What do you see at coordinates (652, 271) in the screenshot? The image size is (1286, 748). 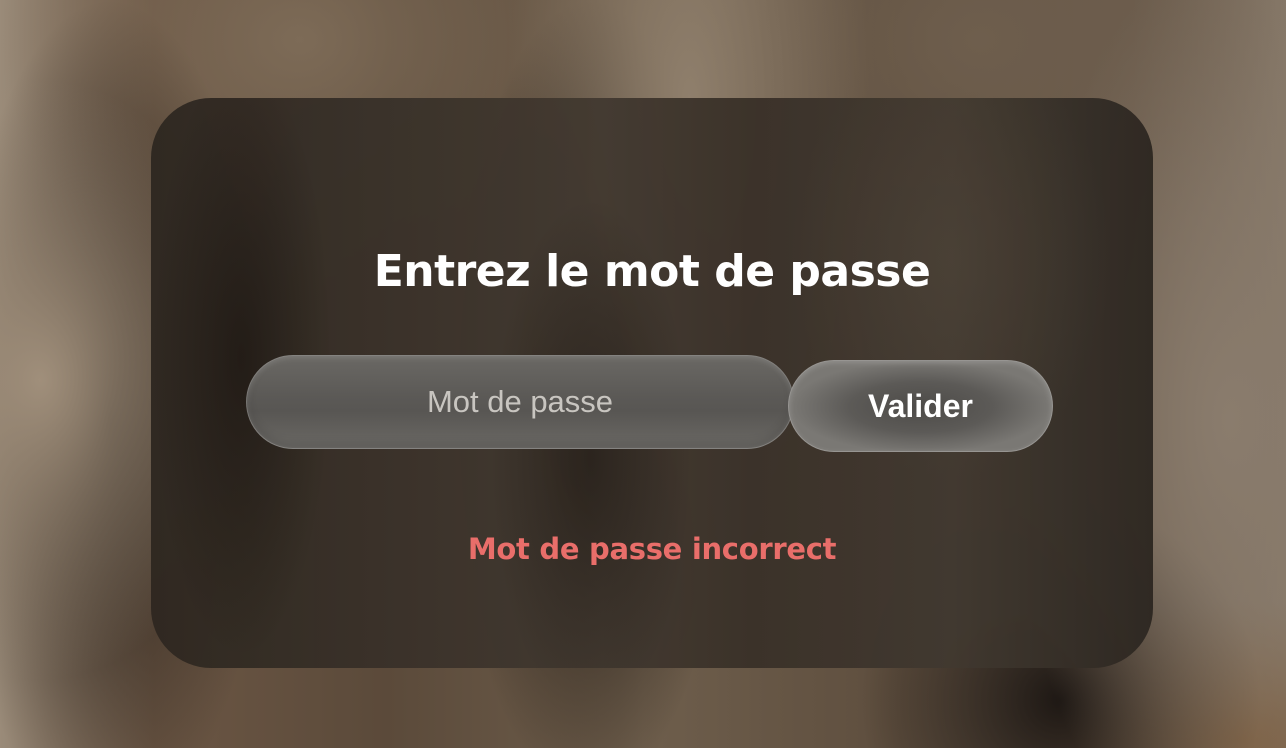 I see `dialog-title: Entrez le mot de passe` at bounding box center [652, 271].